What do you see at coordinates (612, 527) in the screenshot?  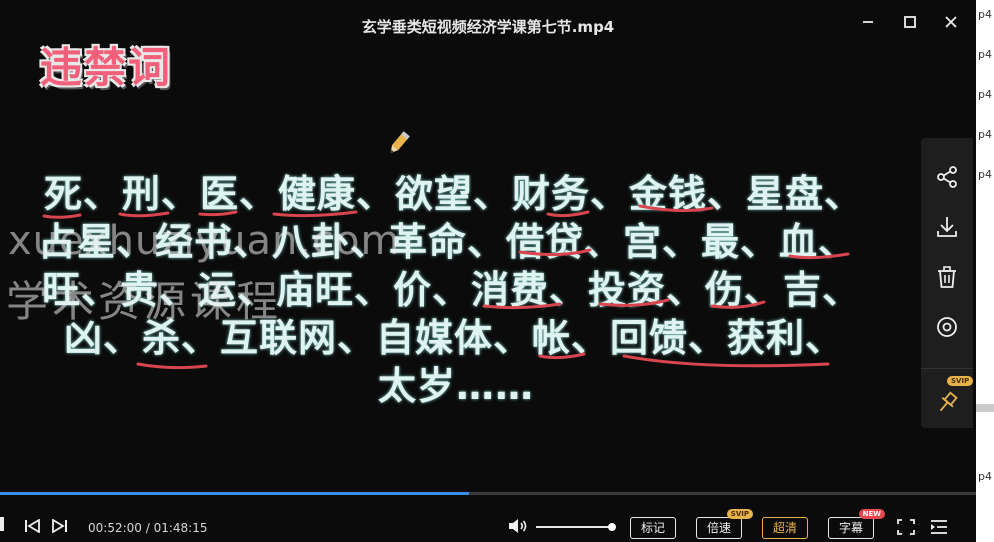 I see `volume-knob` at bounding box center [612, 527].